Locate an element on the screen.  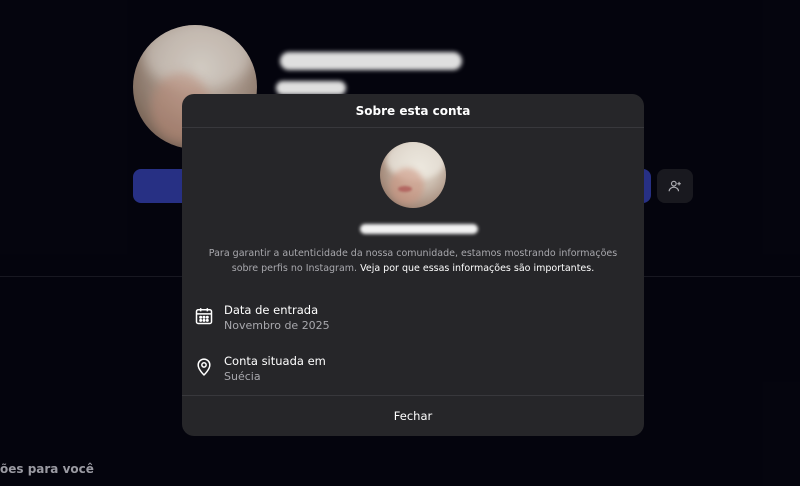
location-pin-icon is located at coordinates (204, 367).